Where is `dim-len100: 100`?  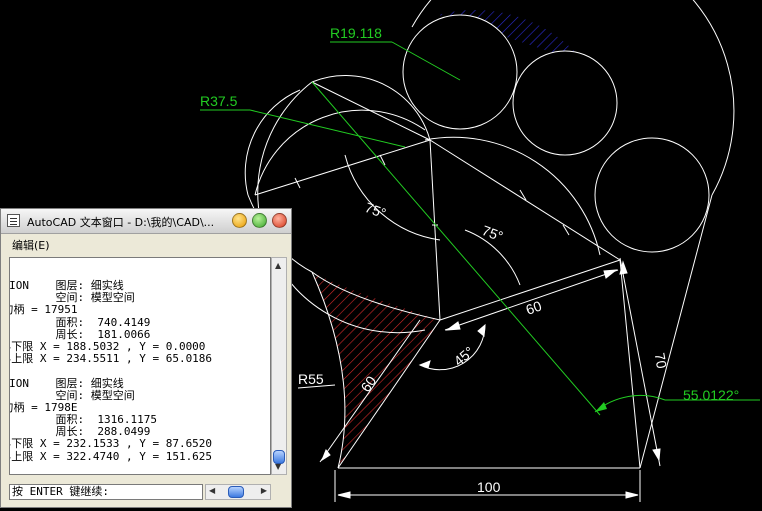 dim-len100: 100 is located at coordinates (489, 487).